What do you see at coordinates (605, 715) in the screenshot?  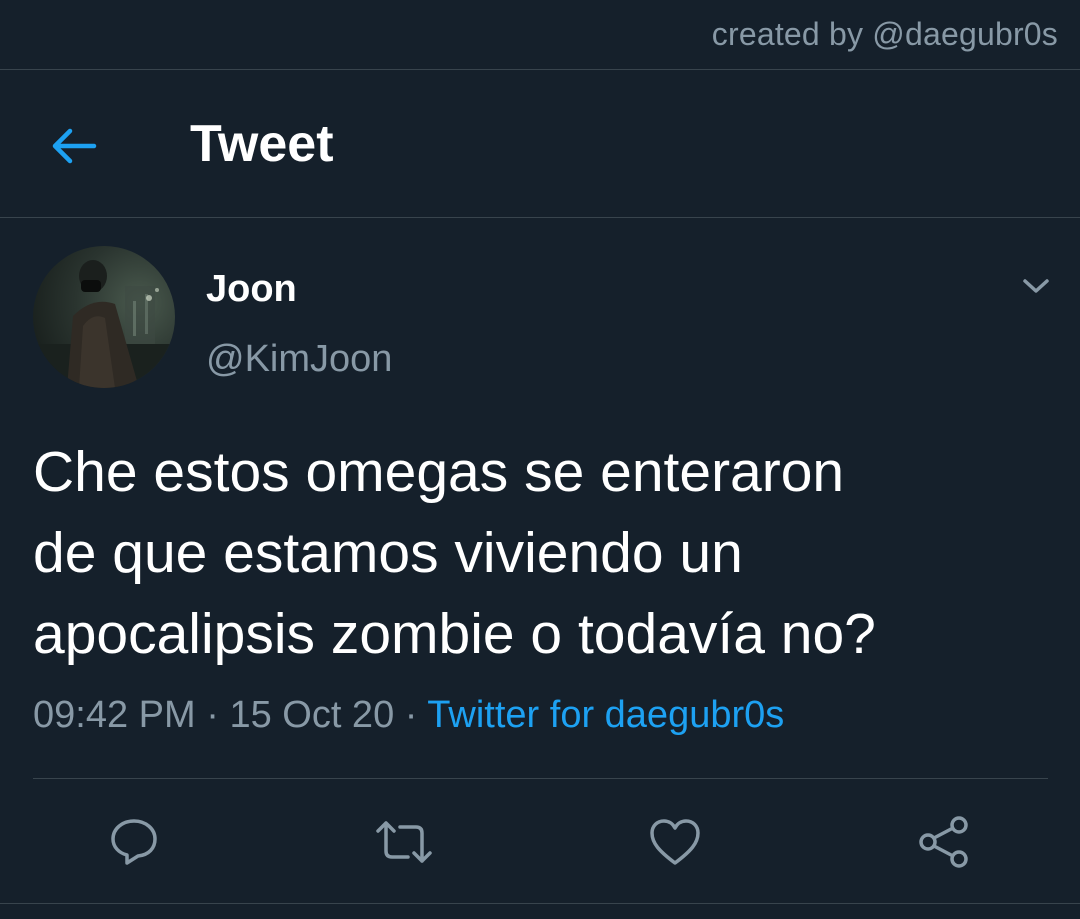 I see `tweet-source-link: Twitter for daegubr0s` at bounding box center [605, 715].